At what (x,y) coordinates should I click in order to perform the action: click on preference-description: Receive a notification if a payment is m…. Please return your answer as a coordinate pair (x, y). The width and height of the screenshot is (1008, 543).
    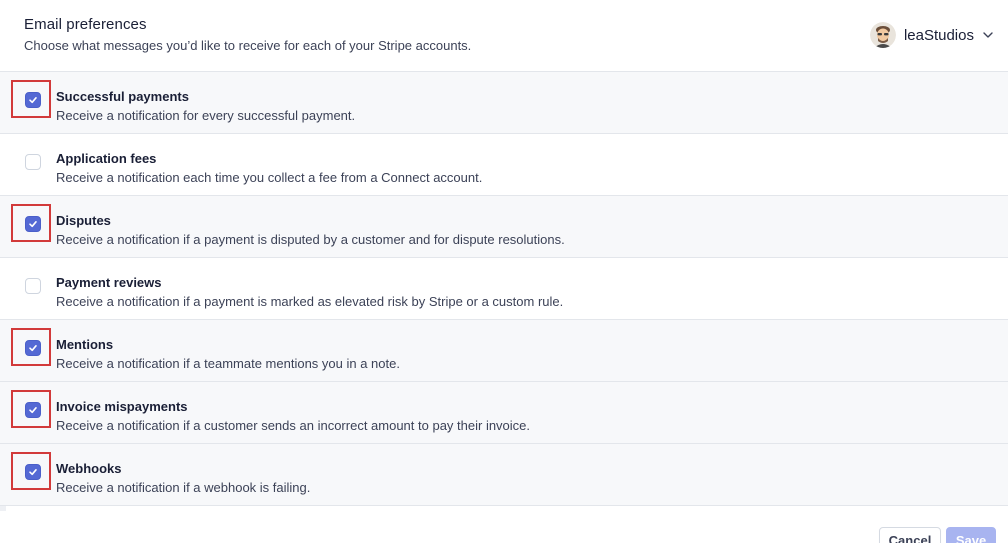
    Looking at the image, I should click on (310, 301).